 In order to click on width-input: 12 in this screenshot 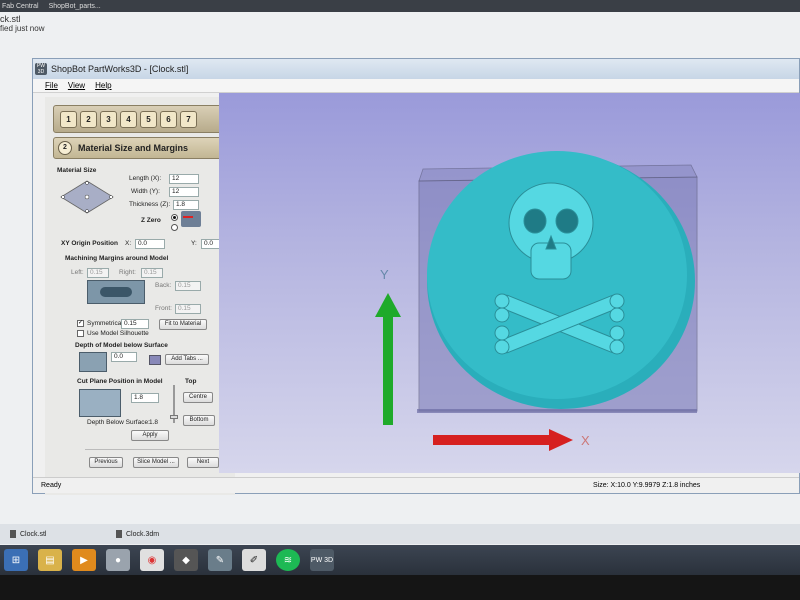, I will do `click(184, 192)`.